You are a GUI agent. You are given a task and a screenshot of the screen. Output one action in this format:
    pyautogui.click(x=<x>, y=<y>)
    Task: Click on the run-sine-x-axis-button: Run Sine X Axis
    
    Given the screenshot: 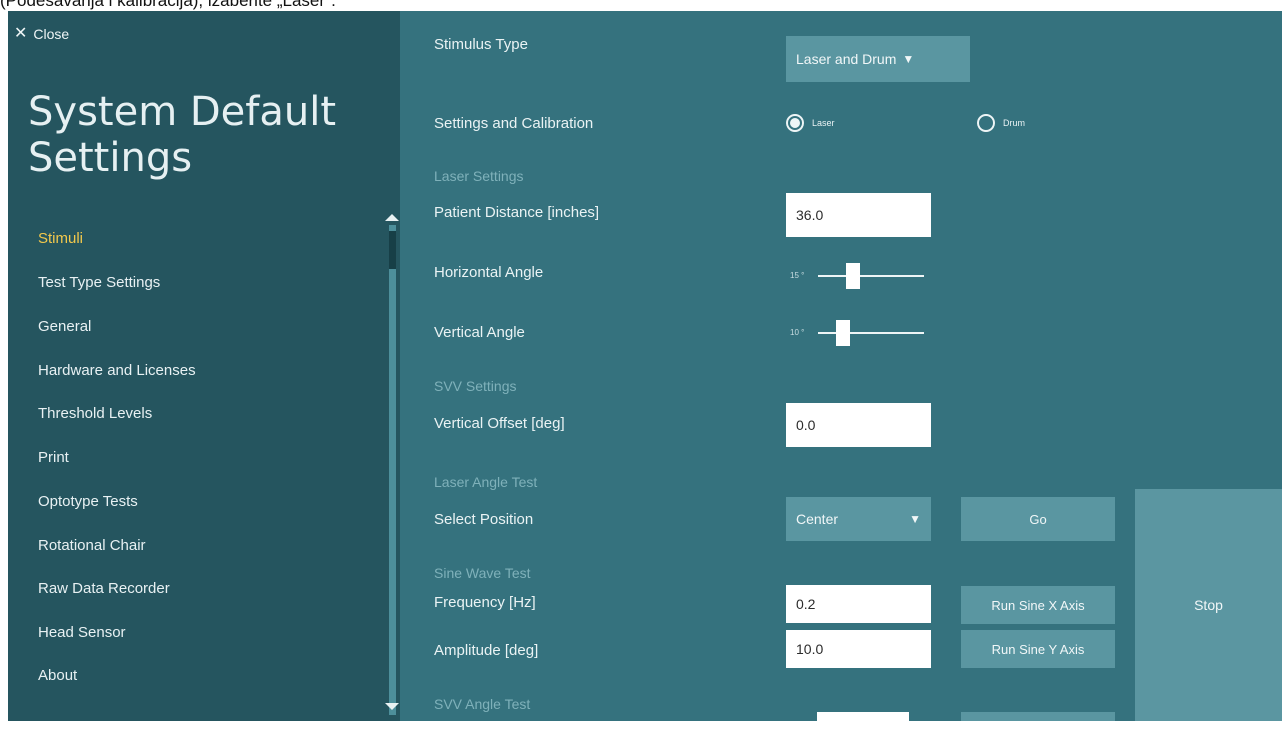 What is the action you would take?
    pyautogui.click(x=1038, y=605)
    